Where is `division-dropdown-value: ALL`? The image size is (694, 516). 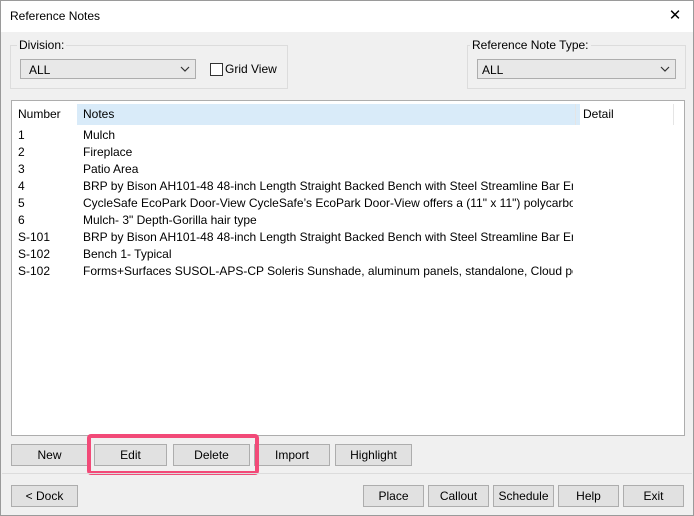
division-dropdown-value: ALL is located at coordinates (40, 70).